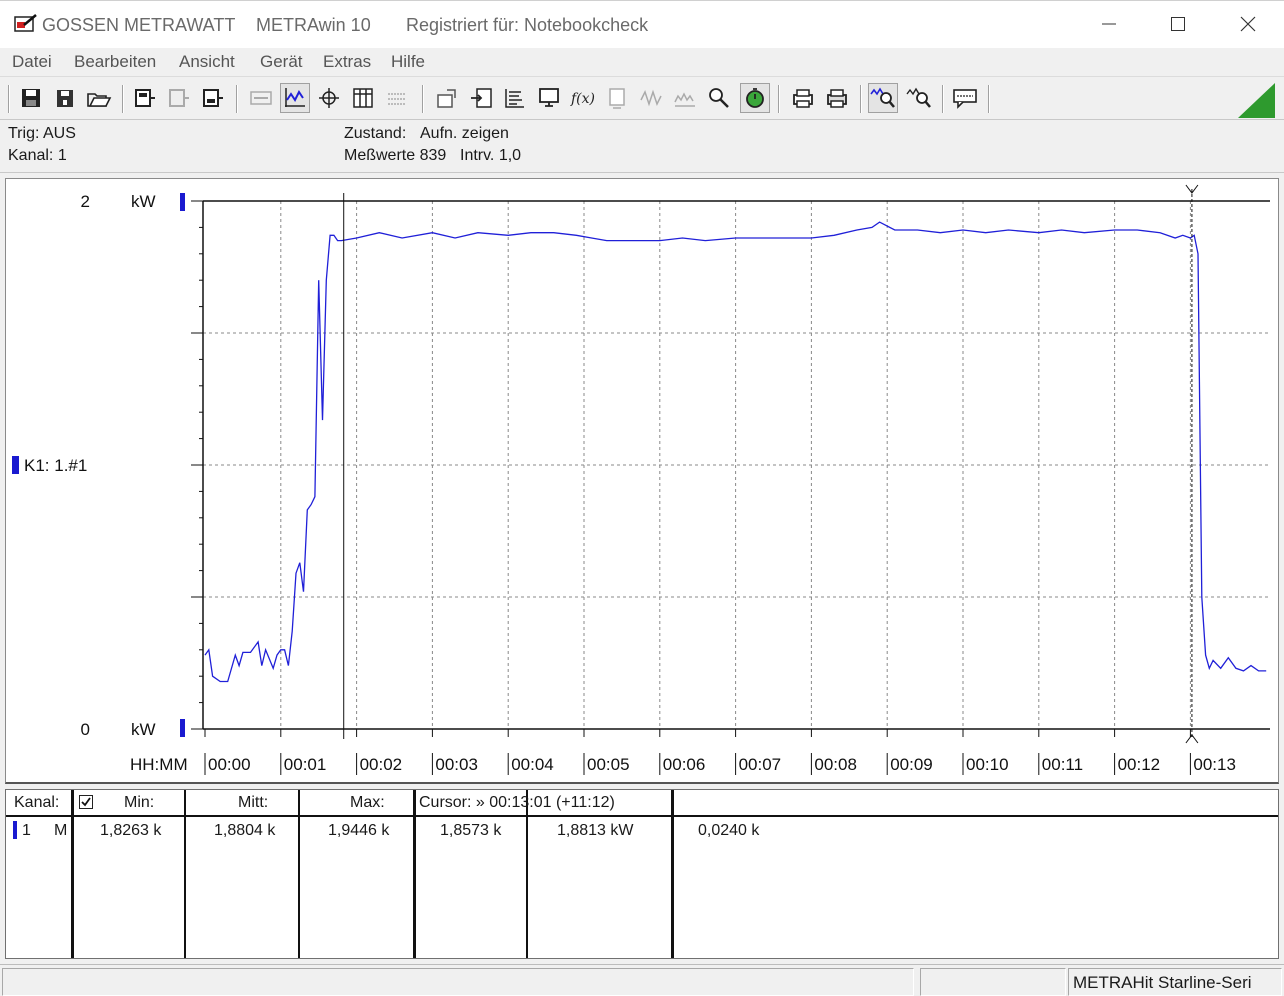 The image size is (1284, 996). I want to click on folder-open-icon, so click(99, 100).